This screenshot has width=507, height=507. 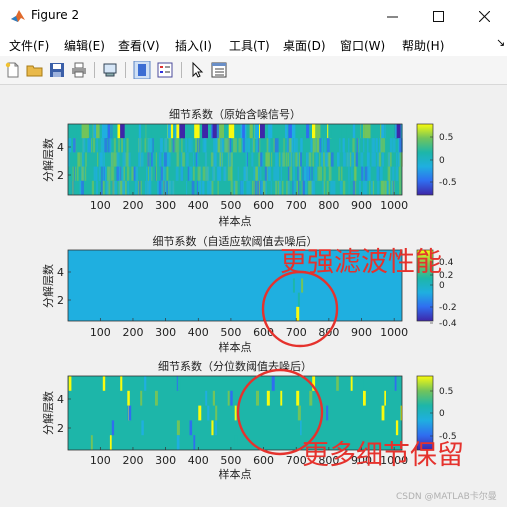 What do you see at coordinates (392, 16) in the screenshot?
I see `minimize-button` at bounding box center [392, 16].